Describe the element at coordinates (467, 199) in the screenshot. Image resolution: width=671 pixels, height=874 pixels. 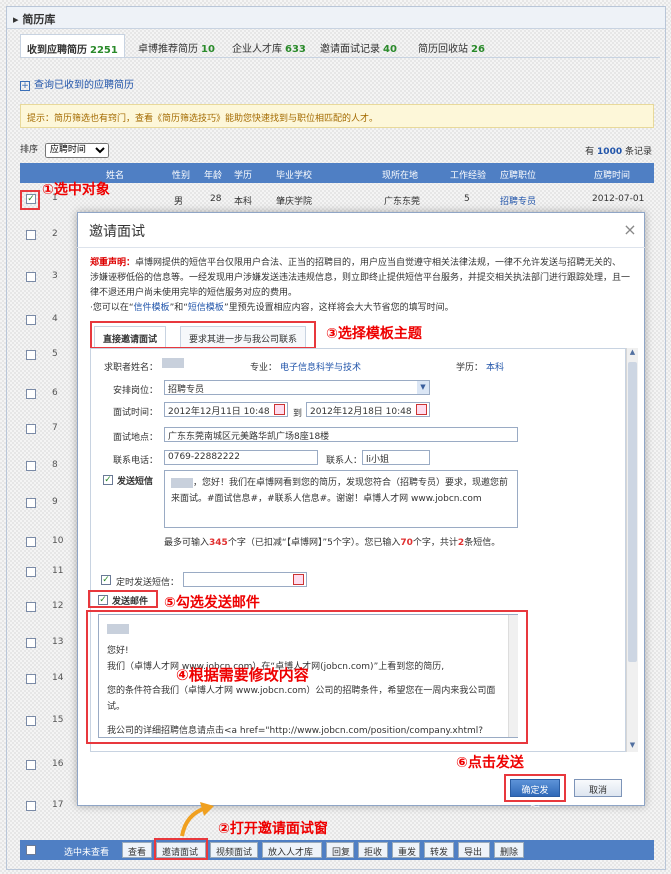
I see `row-experience: 5` at that location.